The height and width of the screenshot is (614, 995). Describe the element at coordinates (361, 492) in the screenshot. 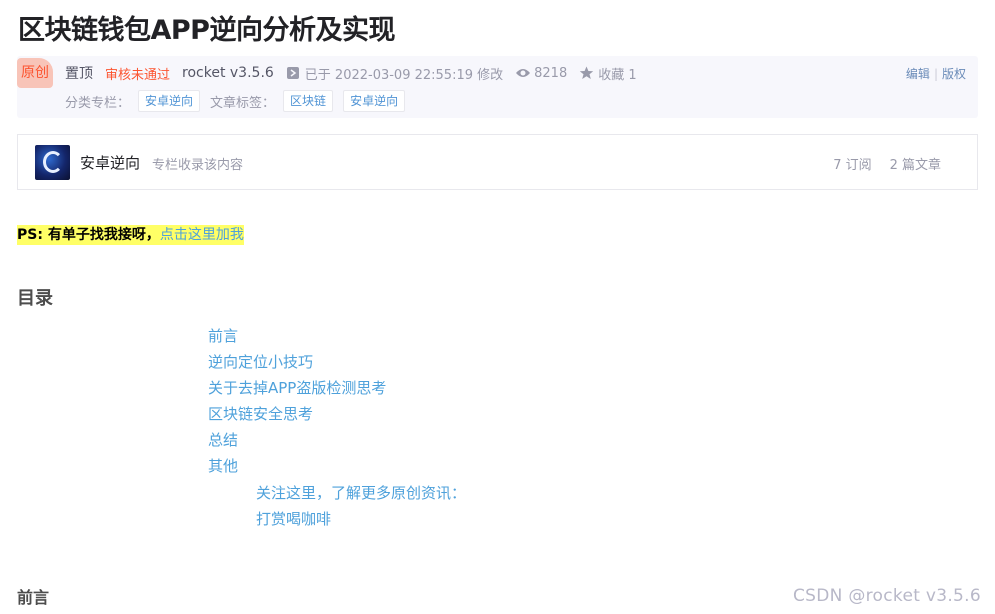

I see `toc-subitem: 关注这里，了解更多原创资讯：` at that location.